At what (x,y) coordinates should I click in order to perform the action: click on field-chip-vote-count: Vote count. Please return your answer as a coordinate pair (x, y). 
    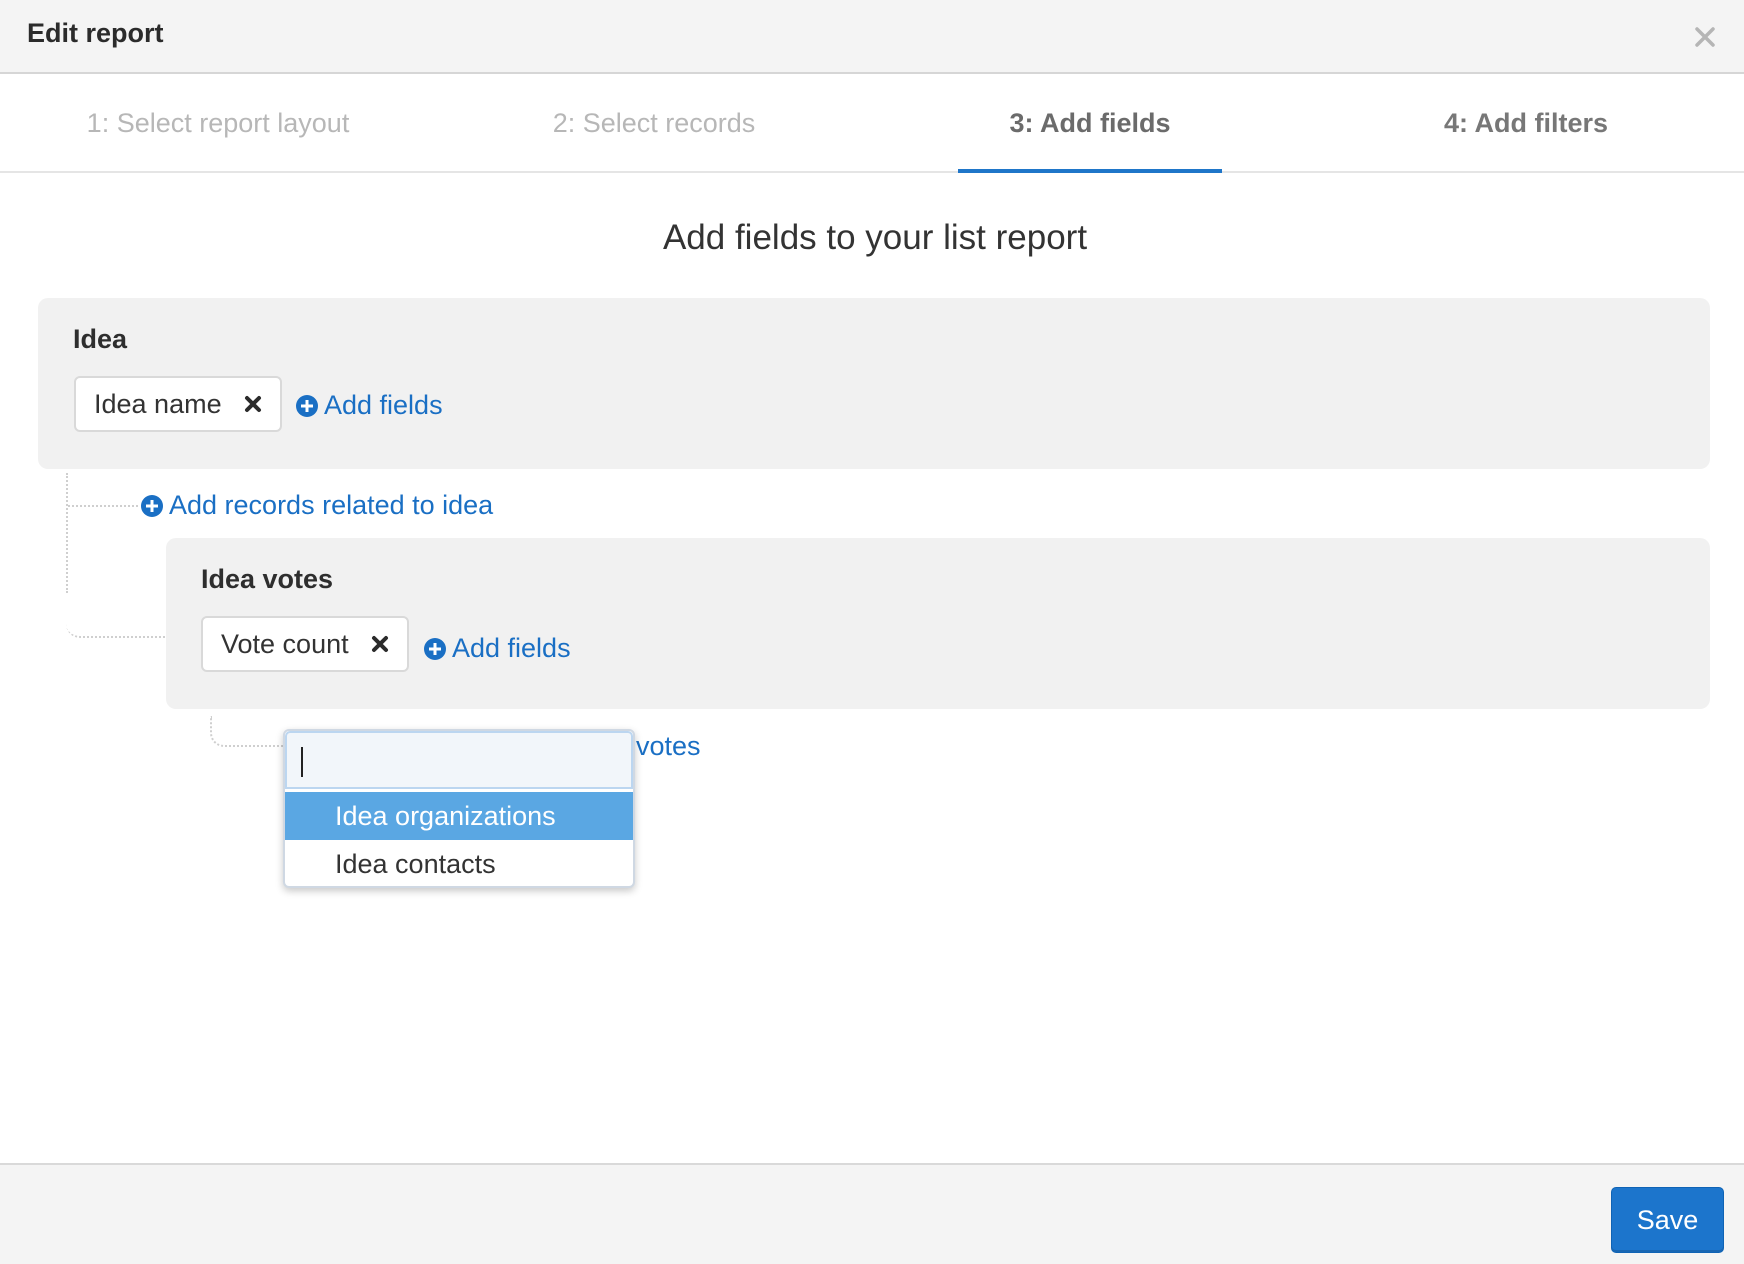
    Looking at the image, I should click on (305, 644).